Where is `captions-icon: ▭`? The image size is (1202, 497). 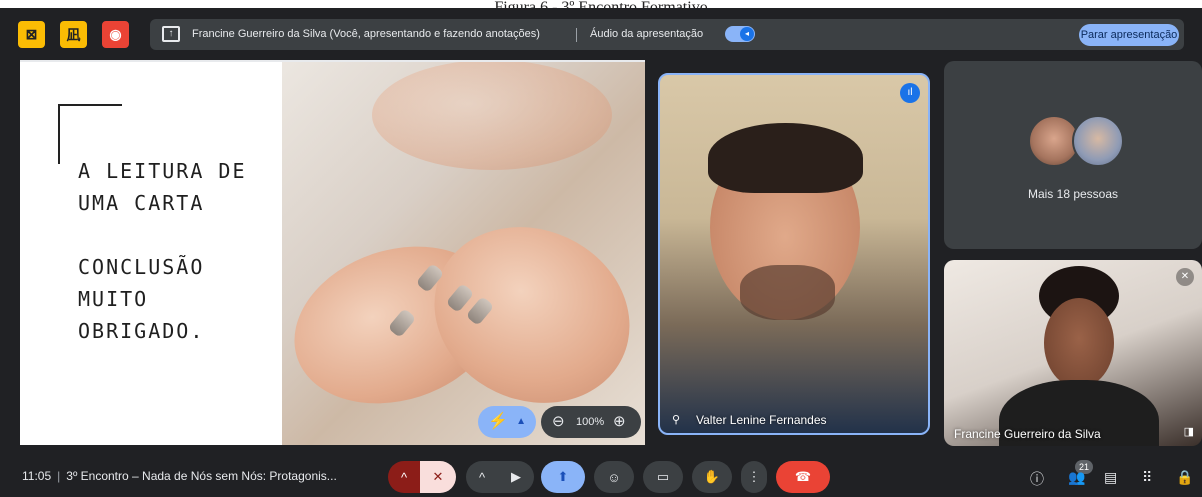 captions-icon: ▭ is located at coordinates (663, 476).